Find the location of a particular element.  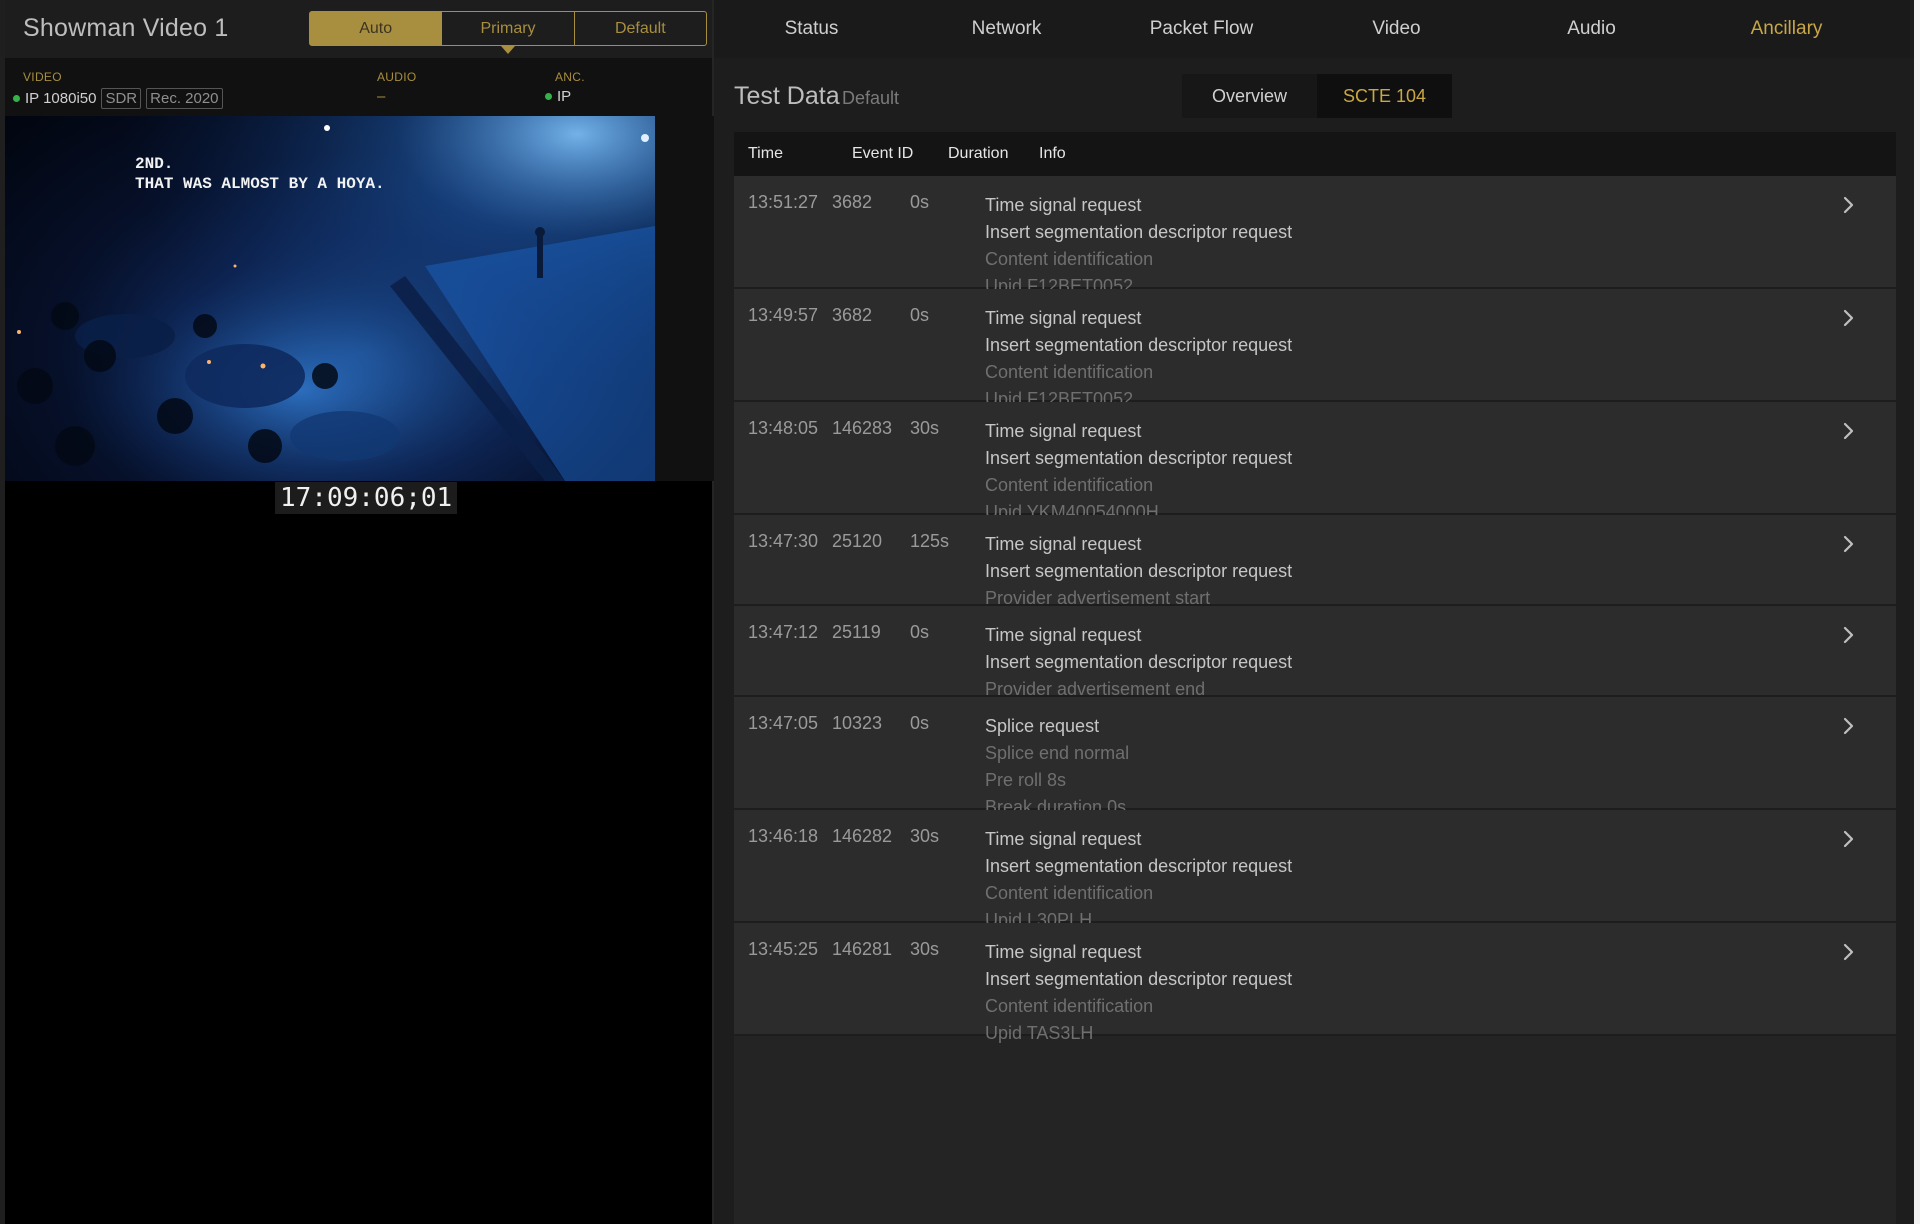

closed-caption-text: 2ND. THAT WAS ALMOST BY A HOYA. is located at coordinates (260, 174).